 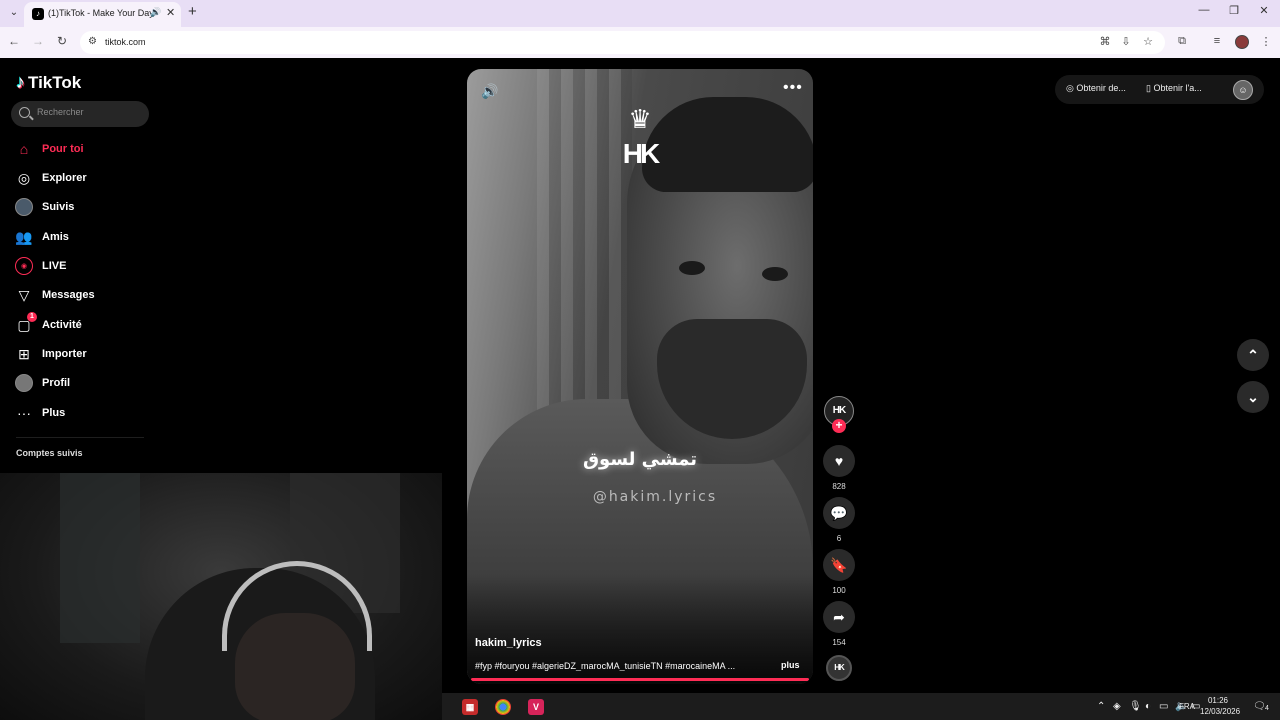 I want to click on nav-item-pour-toi: ⌂ Pour toi, so click(x=79, y=149).